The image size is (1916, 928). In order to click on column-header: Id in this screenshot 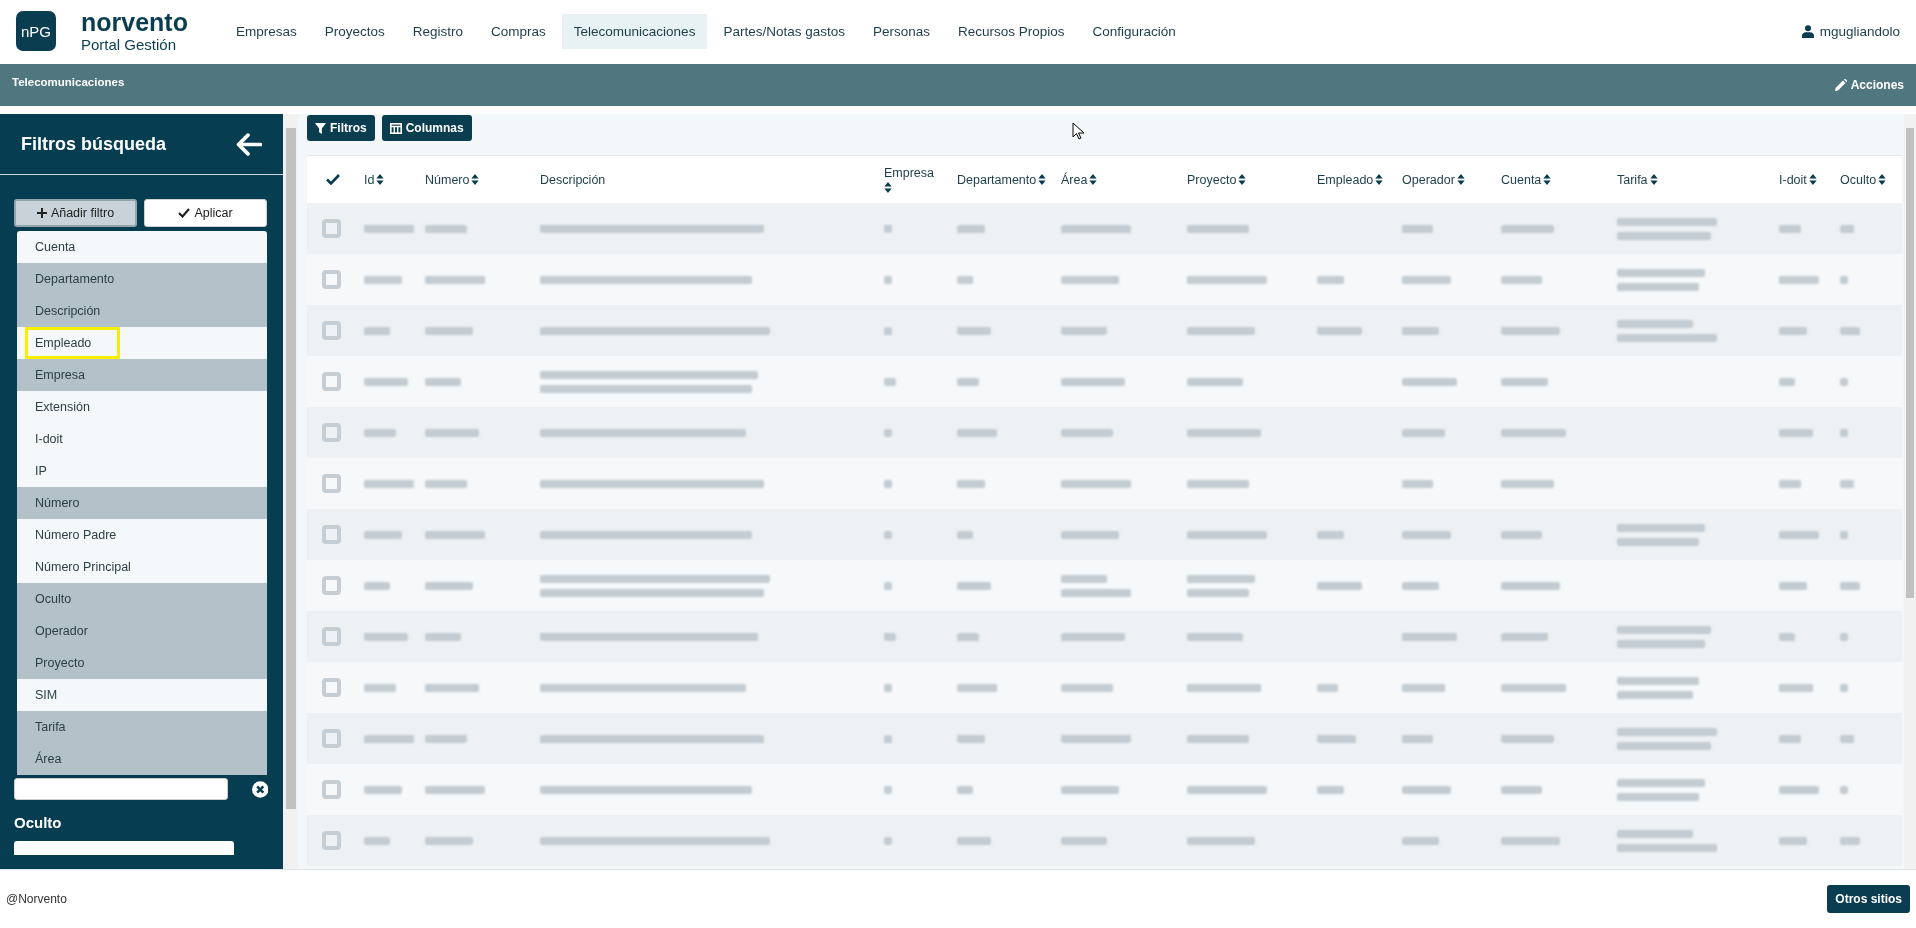, I will do `click(369, 179)`.